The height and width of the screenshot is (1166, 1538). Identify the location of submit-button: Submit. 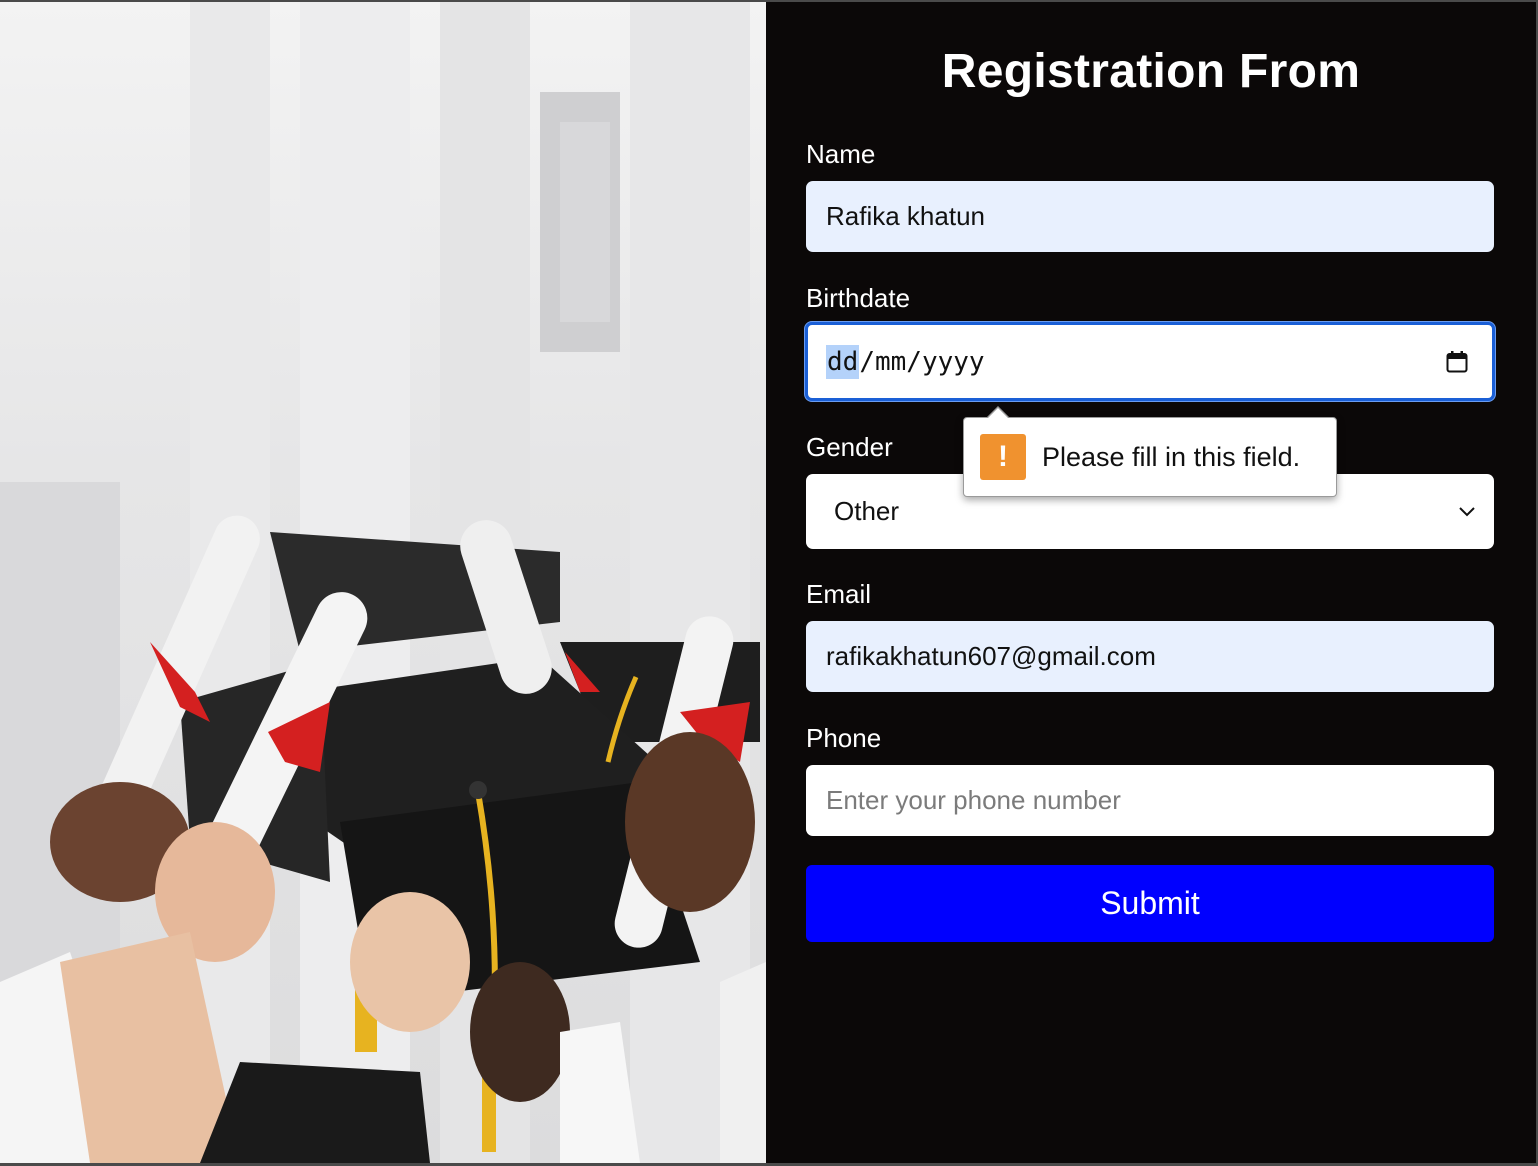
(1150, 903).